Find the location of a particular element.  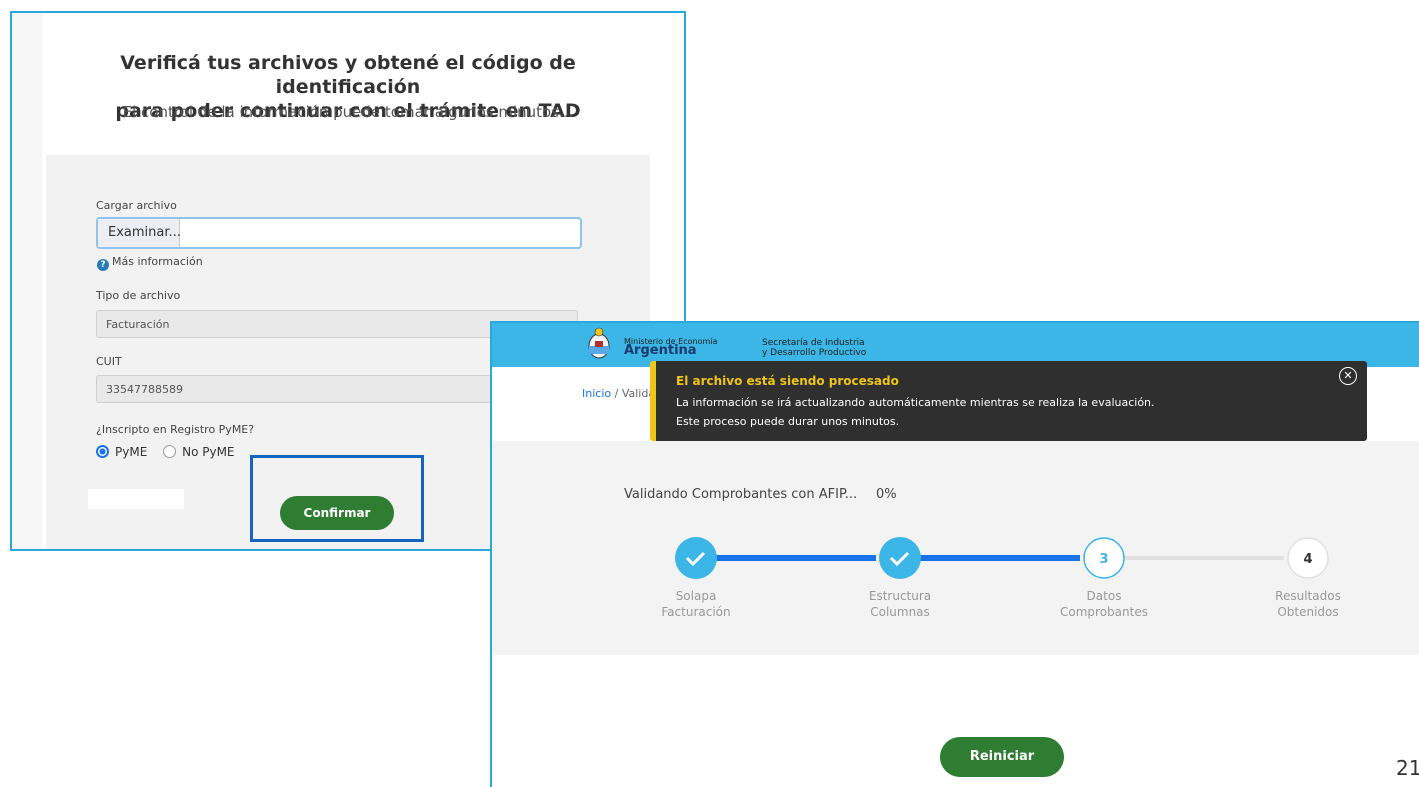

page-number: 21 is located at coordinates (1407, 768).